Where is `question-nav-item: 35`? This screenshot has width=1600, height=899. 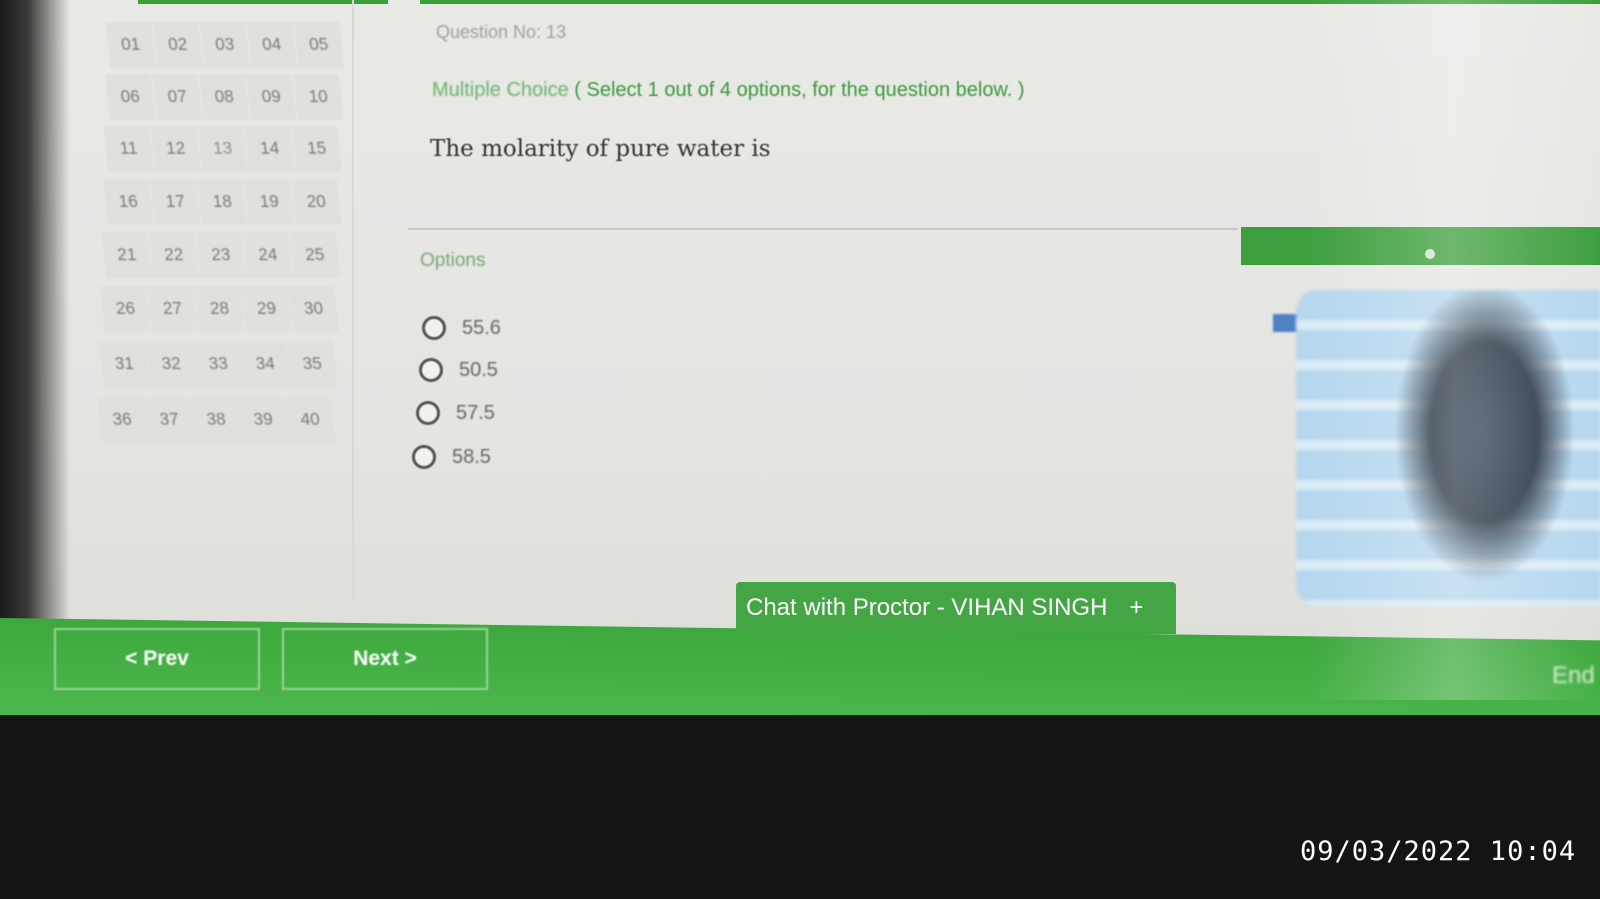 question-nav-item: 35 is located at coordinates (312, 364).